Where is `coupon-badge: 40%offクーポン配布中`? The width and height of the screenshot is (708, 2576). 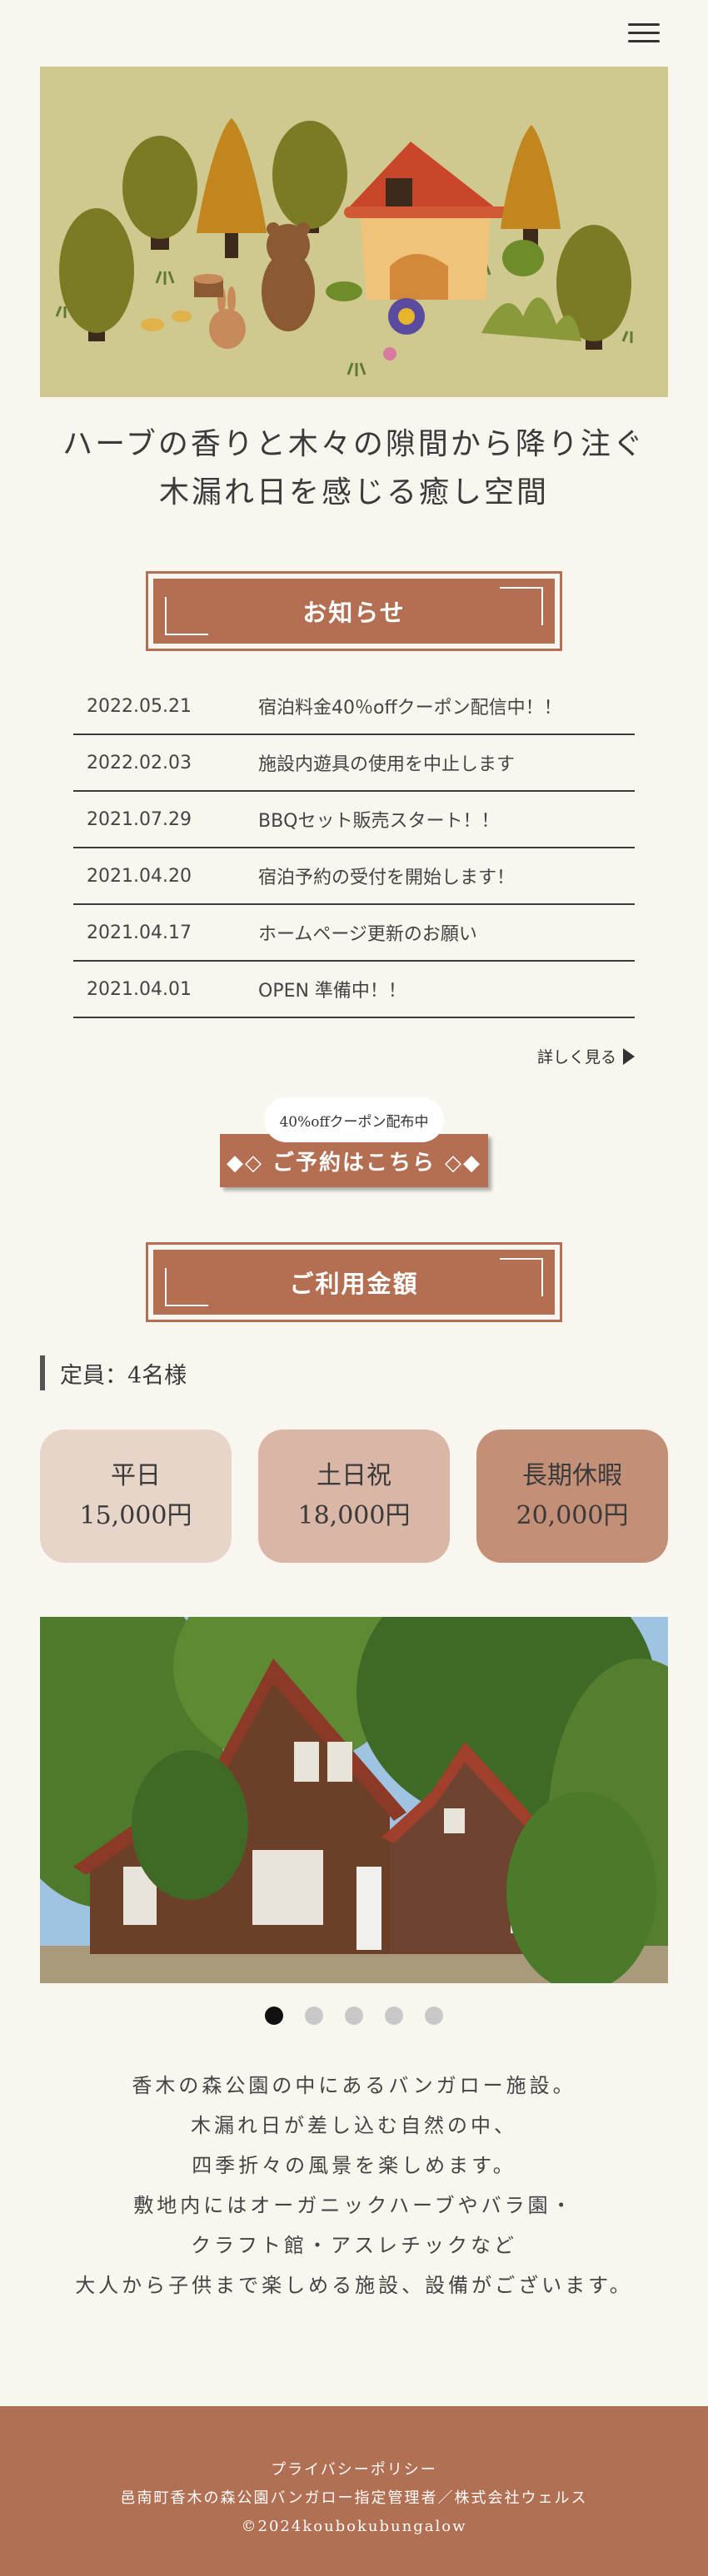 coupon-badge: 40%offクーポン配布中 is located at coordinates (354, 1119).